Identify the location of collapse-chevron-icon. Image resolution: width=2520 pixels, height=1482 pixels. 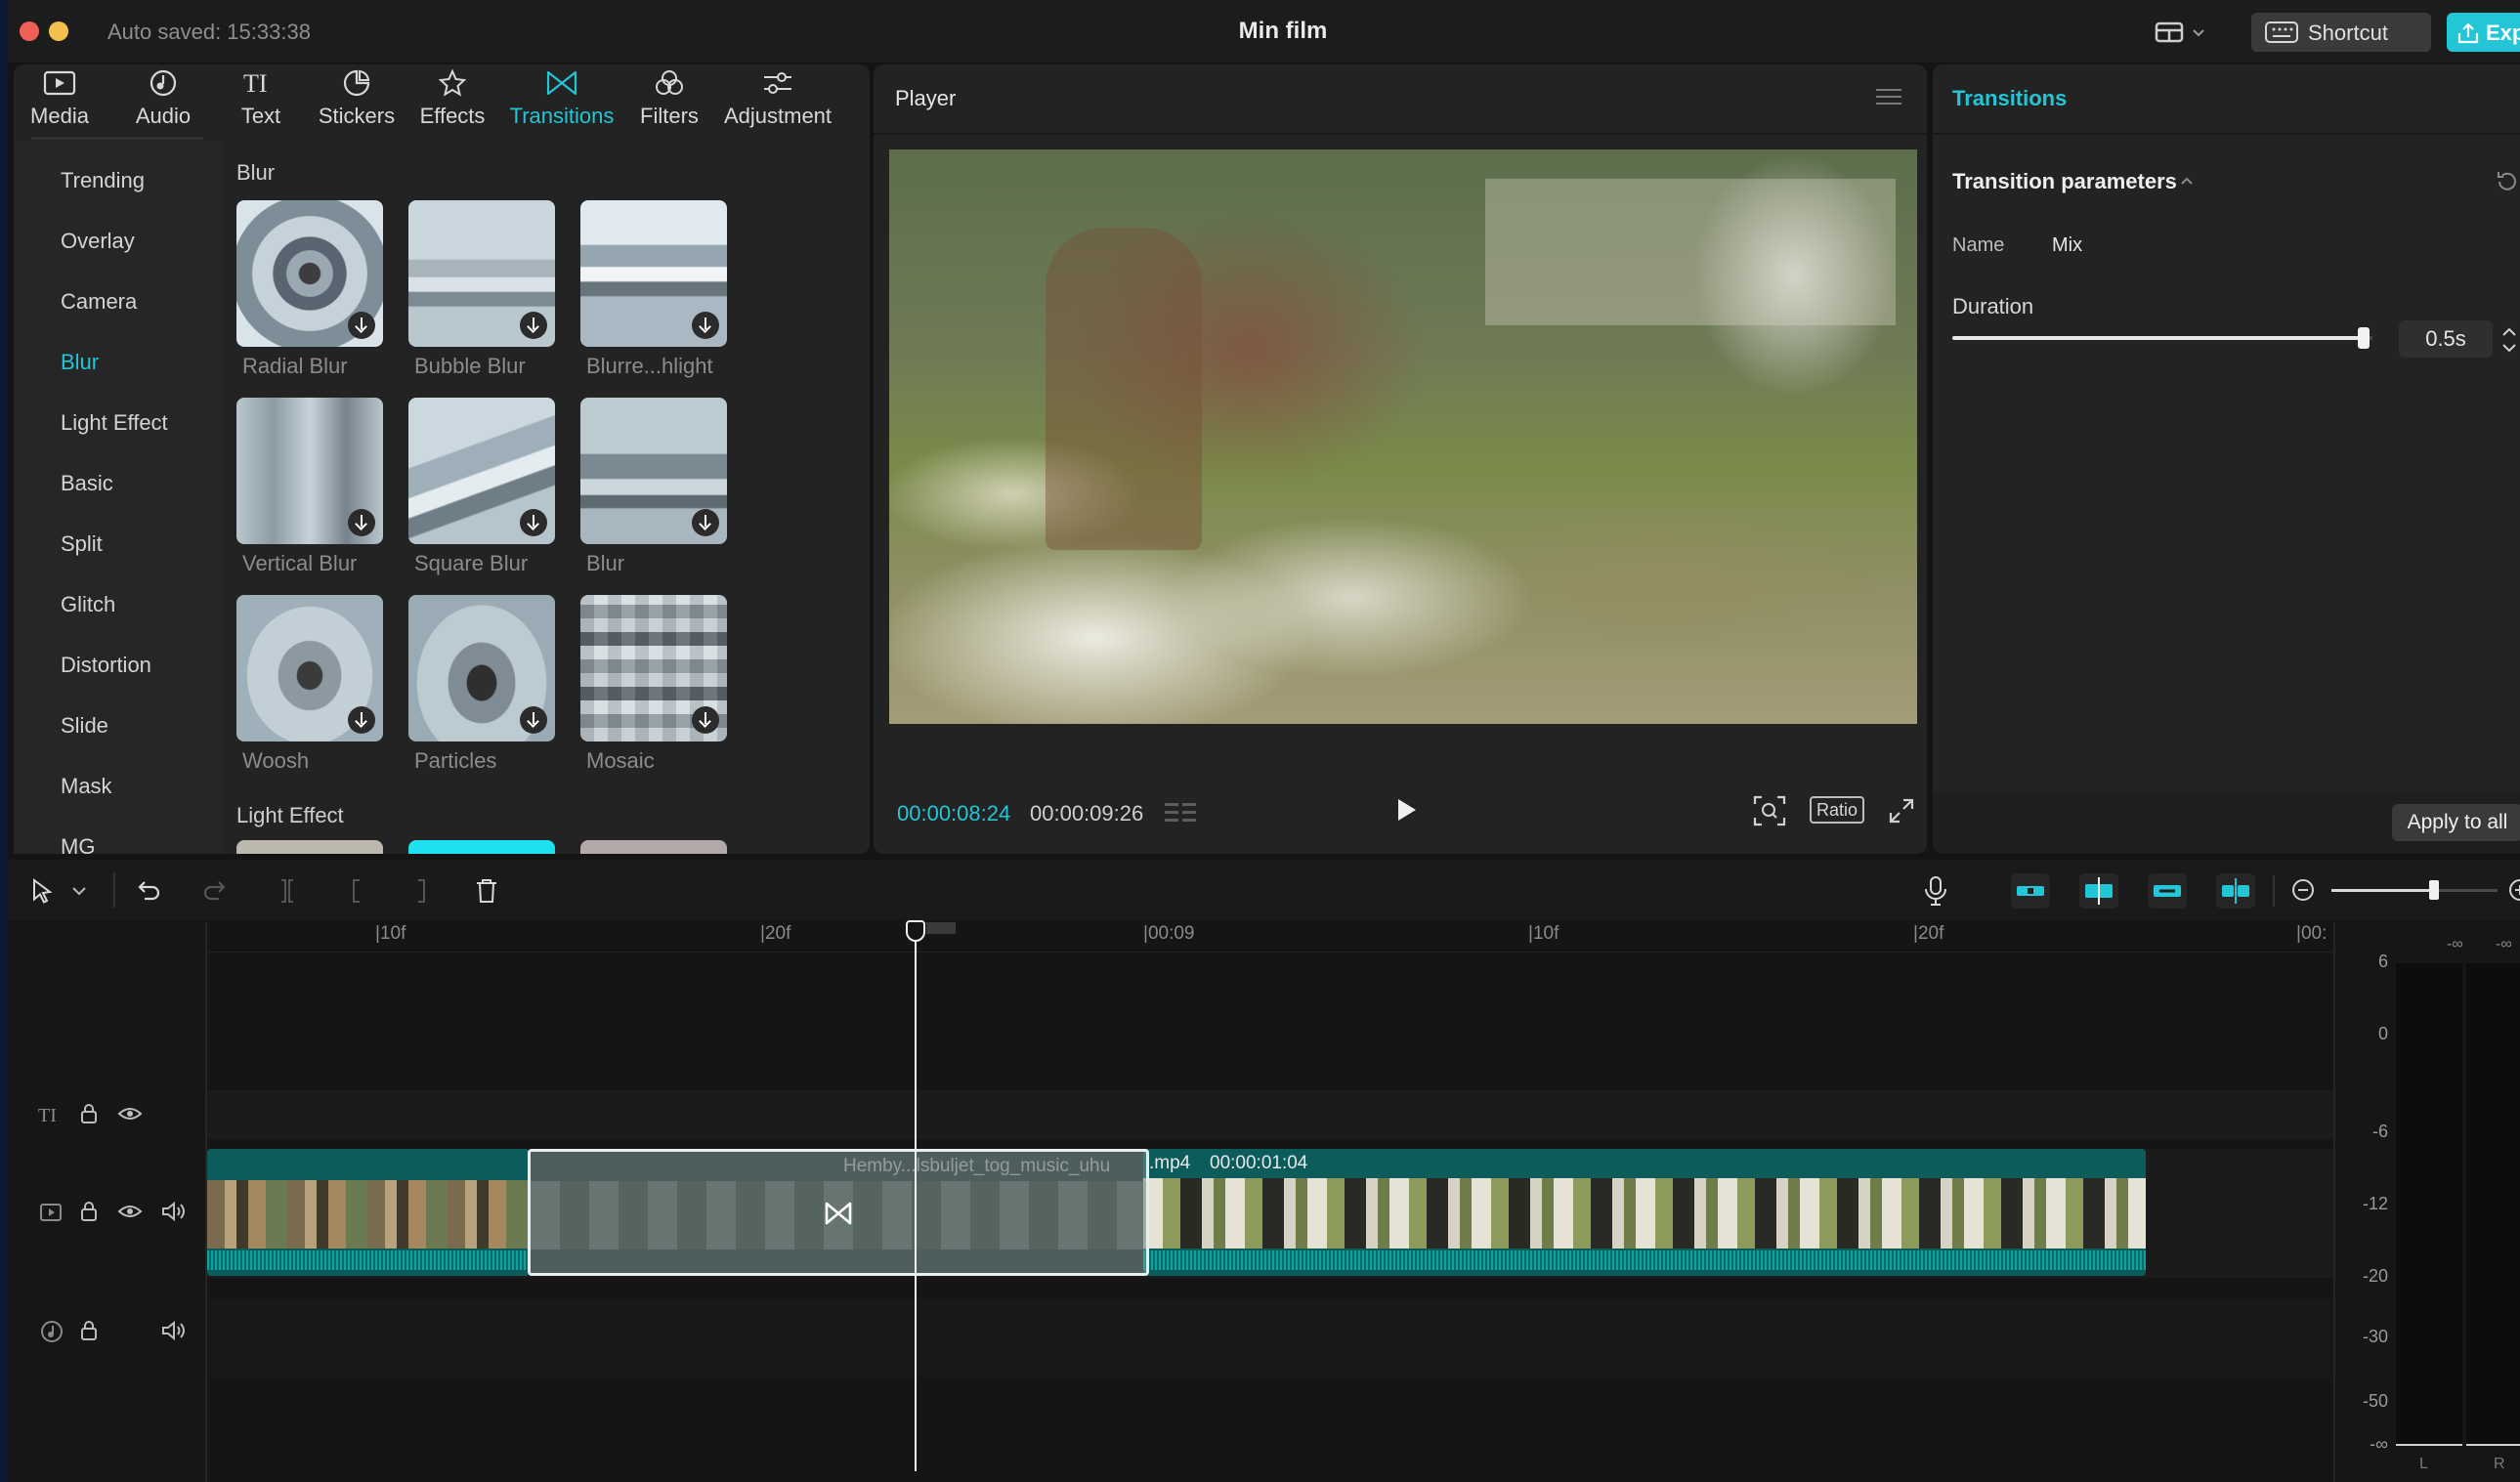
(2187, 182).